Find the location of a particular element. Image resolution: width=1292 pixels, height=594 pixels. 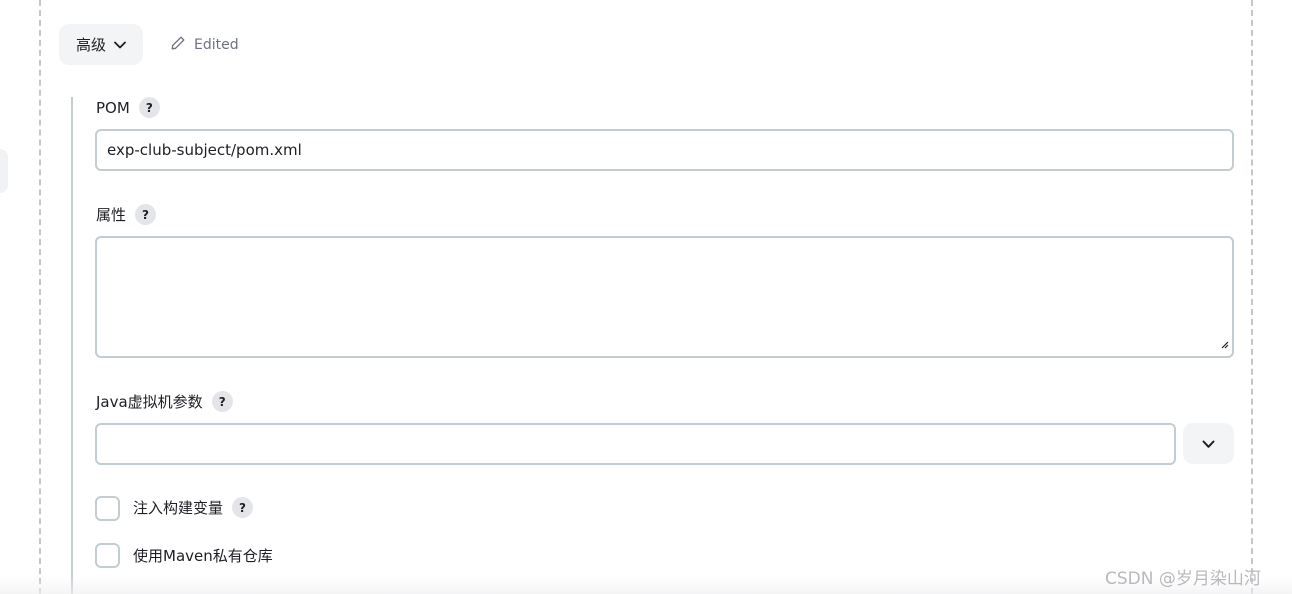

pom-input is located at coordinates (664, 150).